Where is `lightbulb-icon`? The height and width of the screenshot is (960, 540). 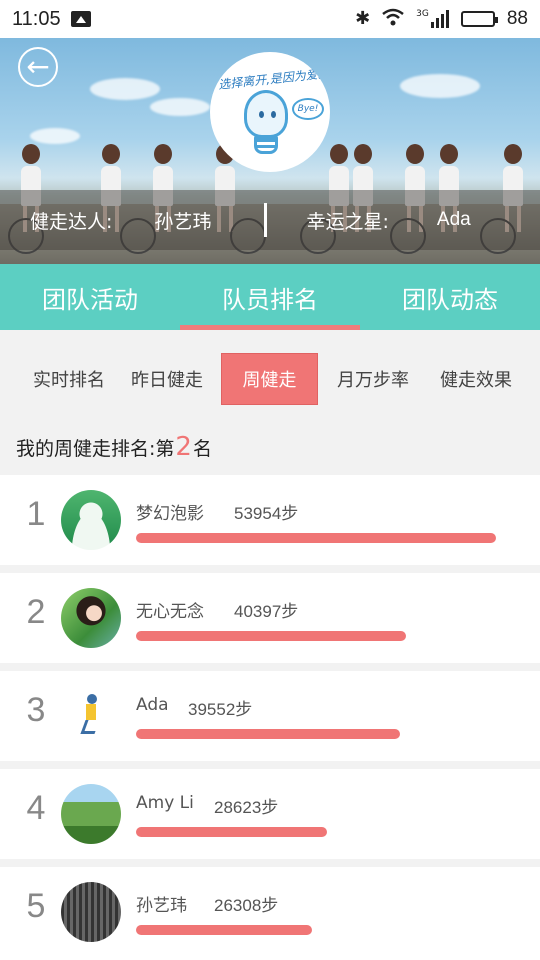 lightbulb-icon is located at coordinates (266, 114).